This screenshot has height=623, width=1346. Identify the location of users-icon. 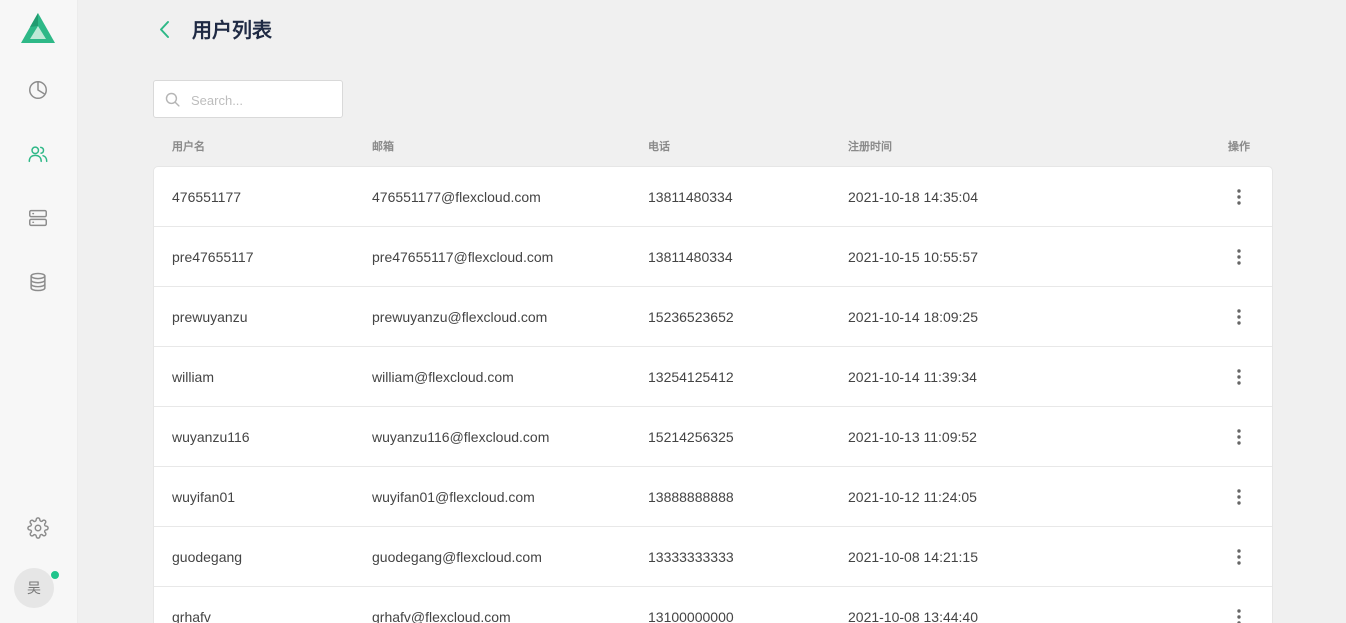
(38, 154).